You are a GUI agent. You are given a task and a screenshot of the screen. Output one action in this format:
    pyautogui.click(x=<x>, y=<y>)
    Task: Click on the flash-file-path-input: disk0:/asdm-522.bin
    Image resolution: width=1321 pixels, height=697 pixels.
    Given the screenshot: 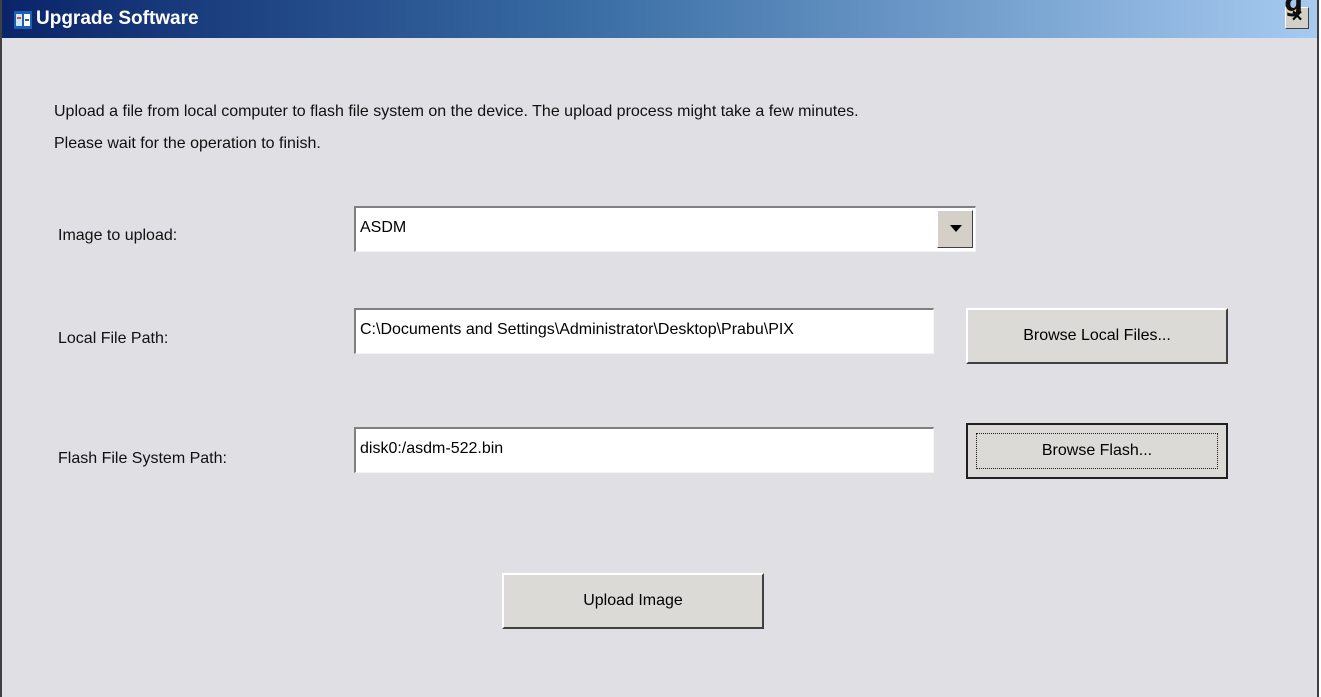 What is the action you would take?
    pyautogui.click(x=644, y=450)
    